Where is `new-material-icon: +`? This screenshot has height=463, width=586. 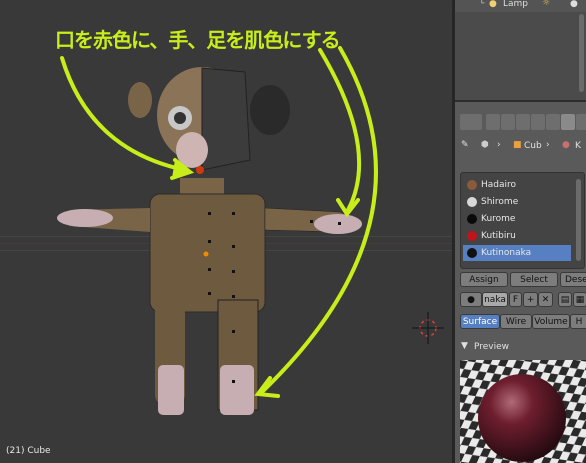 new-material-icon: + is located at coordinates (530, 299).